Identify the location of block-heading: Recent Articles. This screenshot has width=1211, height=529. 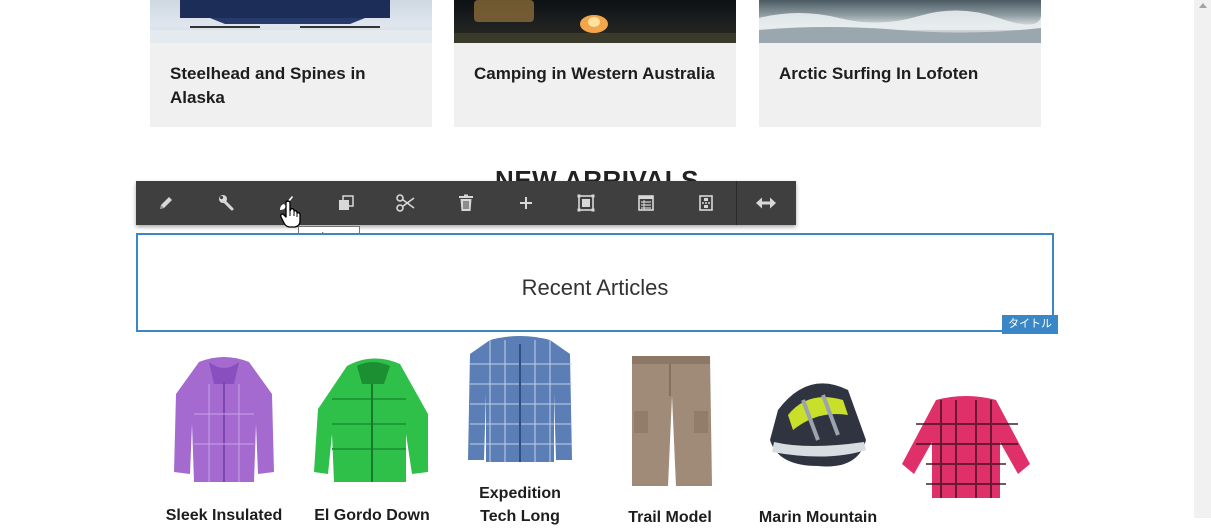
(595, 288).